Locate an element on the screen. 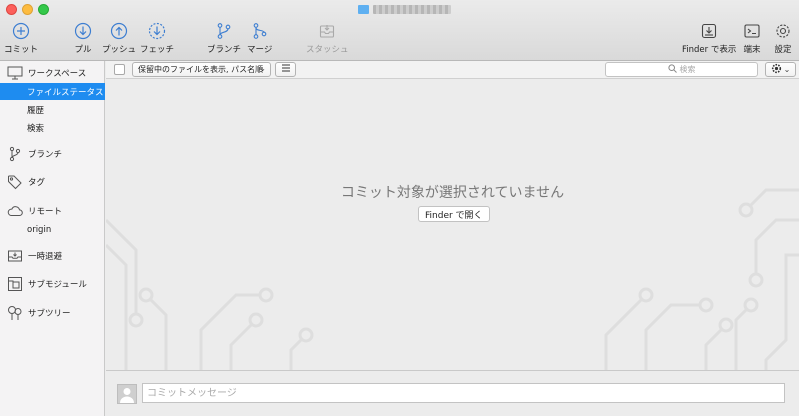 The height and width of the screenshot is (416, 799). show-in-finder-button: Finder で表示 is located at coordinates (709, 38).